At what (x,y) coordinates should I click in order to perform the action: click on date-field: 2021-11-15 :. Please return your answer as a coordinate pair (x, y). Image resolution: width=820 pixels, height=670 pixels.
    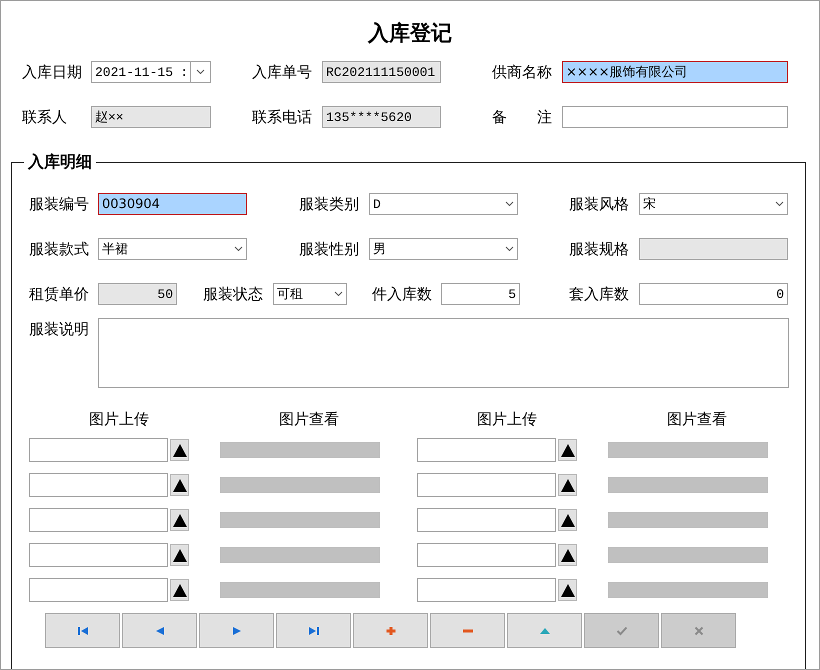
    Looking at the image, I should click on (151, 72).